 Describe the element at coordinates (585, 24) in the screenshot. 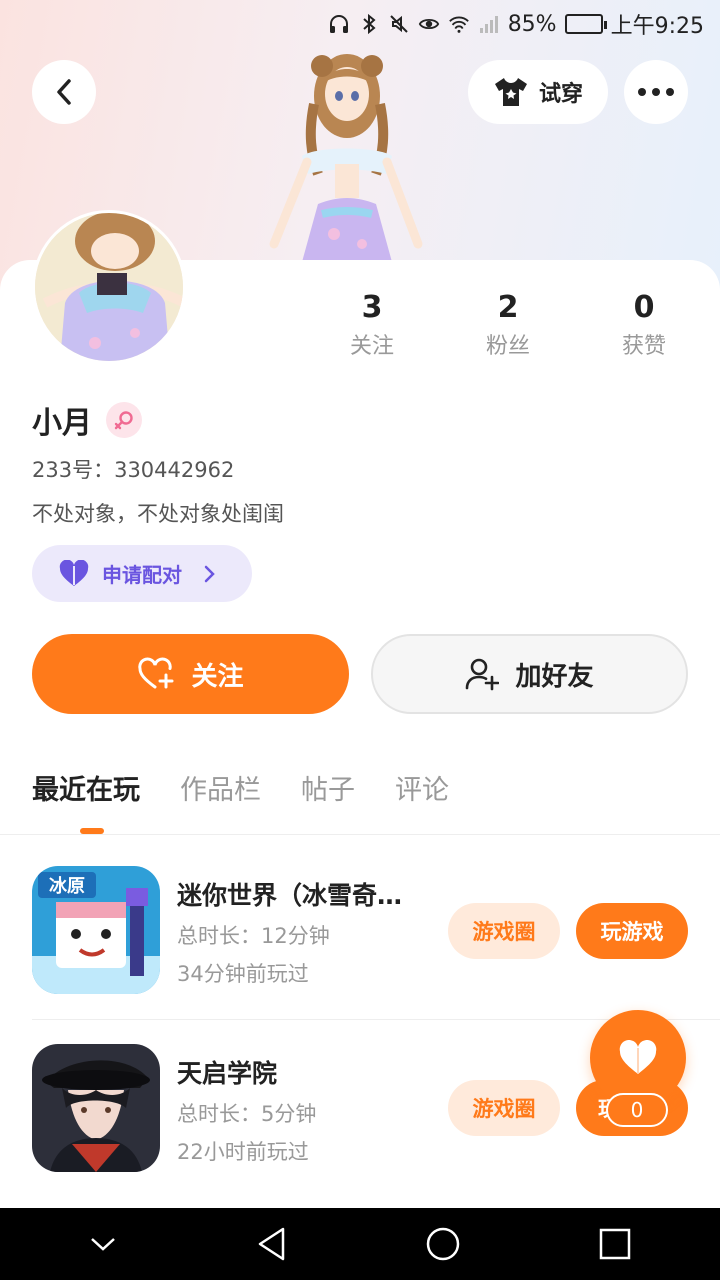

I see `battery-icon` at that location.